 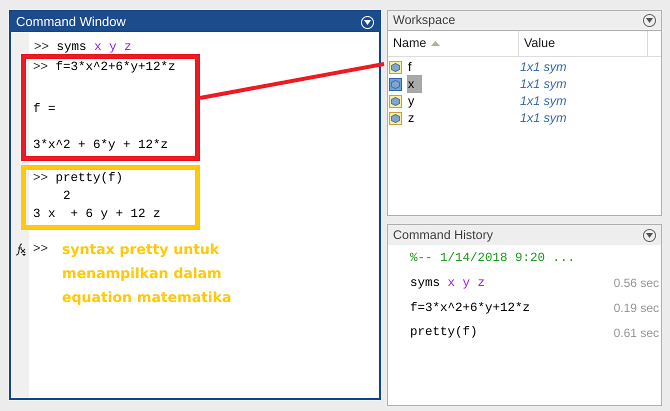 What do you see at coordinates (583, 43) in the screenshot?
I see `column-header: Value` at bounding box center [583, 43].